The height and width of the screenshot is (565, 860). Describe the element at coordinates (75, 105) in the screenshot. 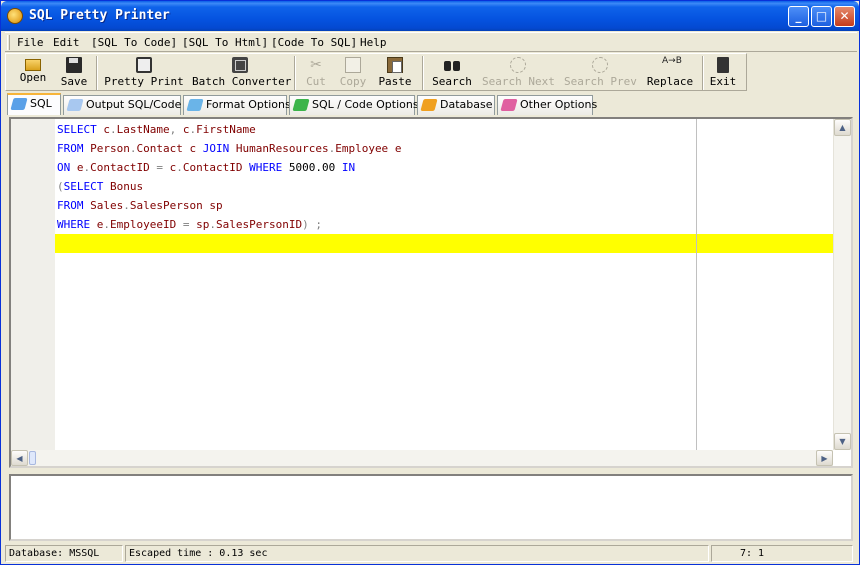

I see `output-tab-icon` at that location.